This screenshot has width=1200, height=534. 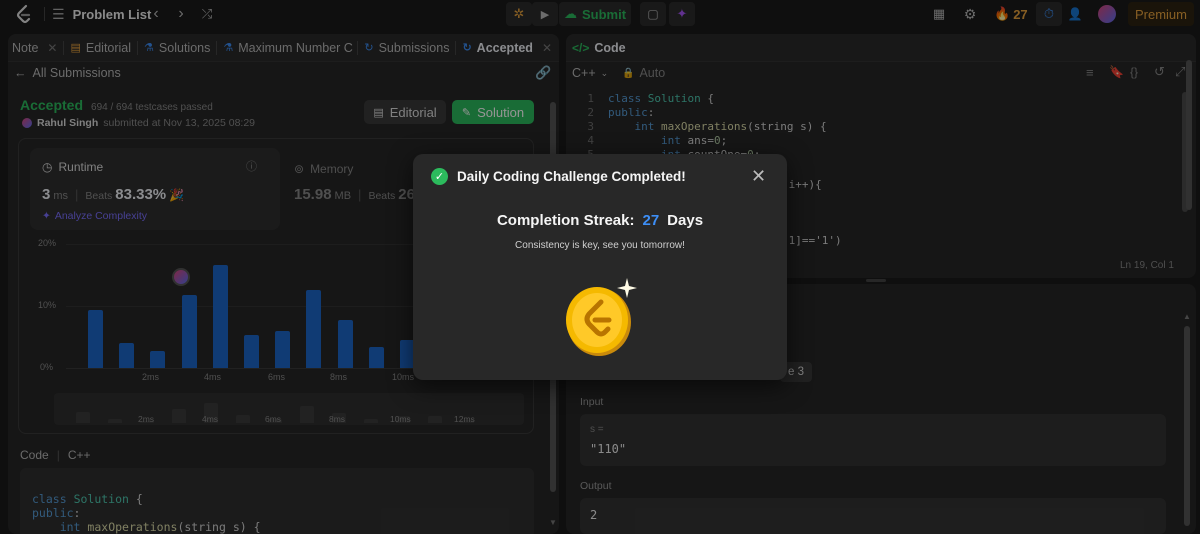 I want to click on modal-message: Consistency is key, see you tomorrow!, so click(x=600, y=245).